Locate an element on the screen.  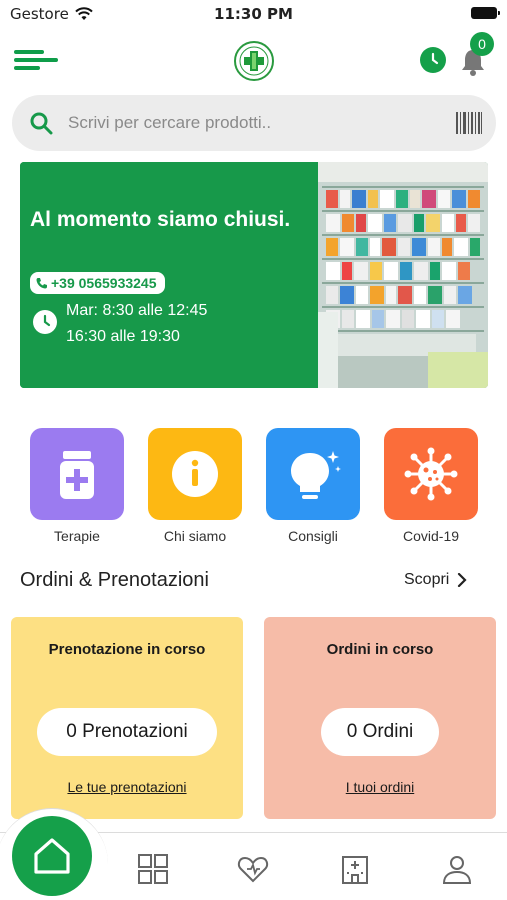
orders-title: Ordini in corso is located at coordinates (380, 649).